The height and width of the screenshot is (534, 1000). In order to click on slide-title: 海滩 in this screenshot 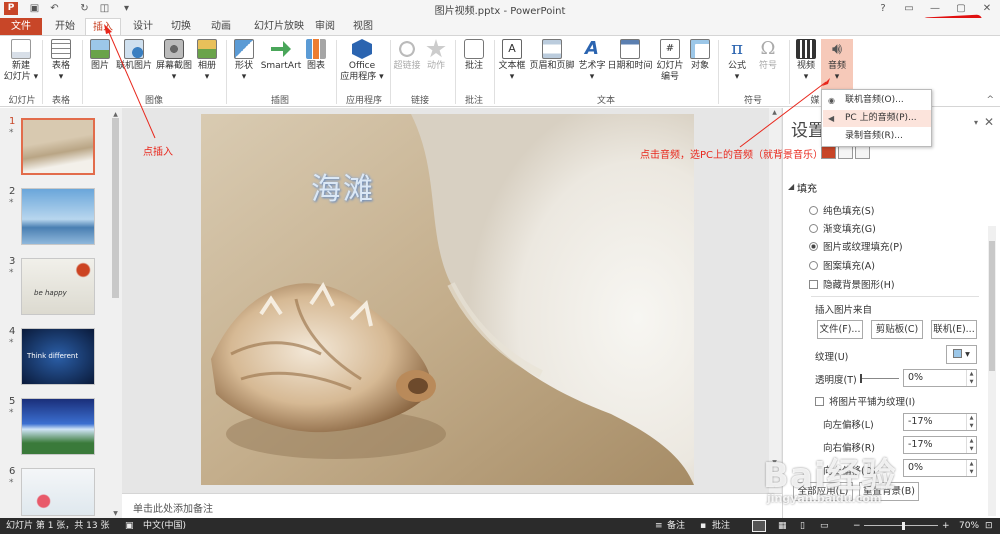, I will do `click(343, 186)`.